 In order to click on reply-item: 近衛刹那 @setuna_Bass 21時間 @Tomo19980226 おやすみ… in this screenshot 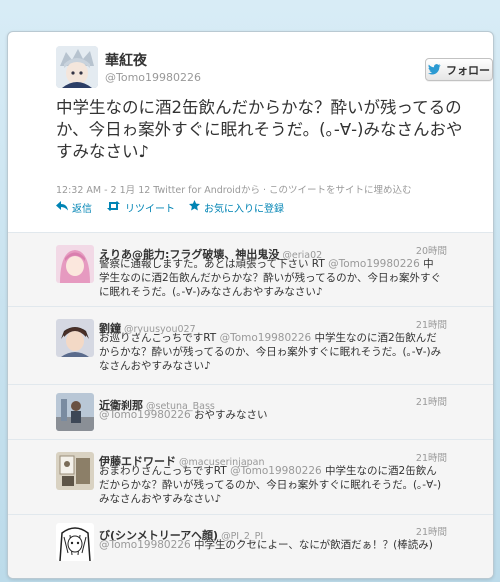, I will do `click(250, 412)`.